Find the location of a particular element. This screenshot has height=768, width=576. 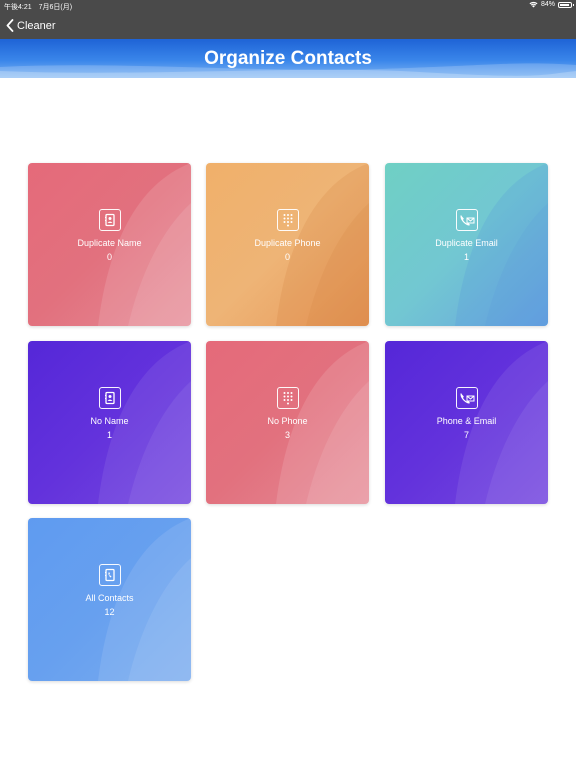

page-title: Organize Contacts is located at coordinates (288, 58).